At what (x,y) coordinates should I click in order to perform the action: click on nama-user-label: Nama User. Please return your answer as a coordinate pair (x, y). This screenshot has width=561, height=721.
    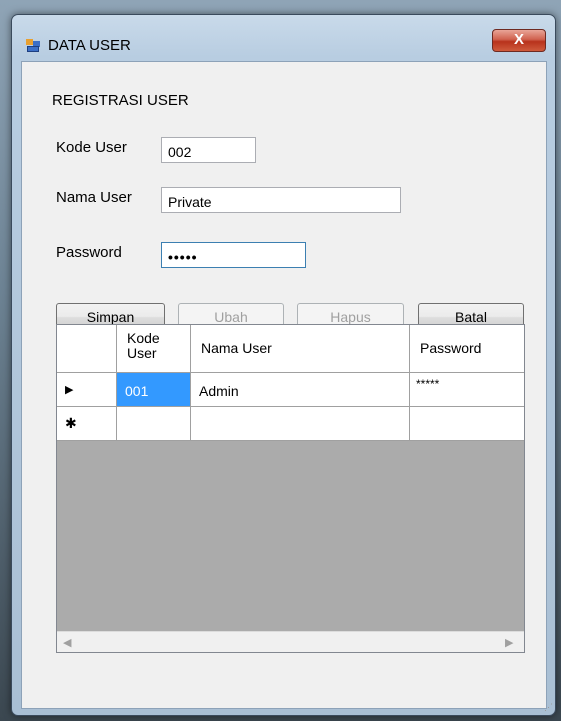
    Looking at the image, I should click on (94, 197).